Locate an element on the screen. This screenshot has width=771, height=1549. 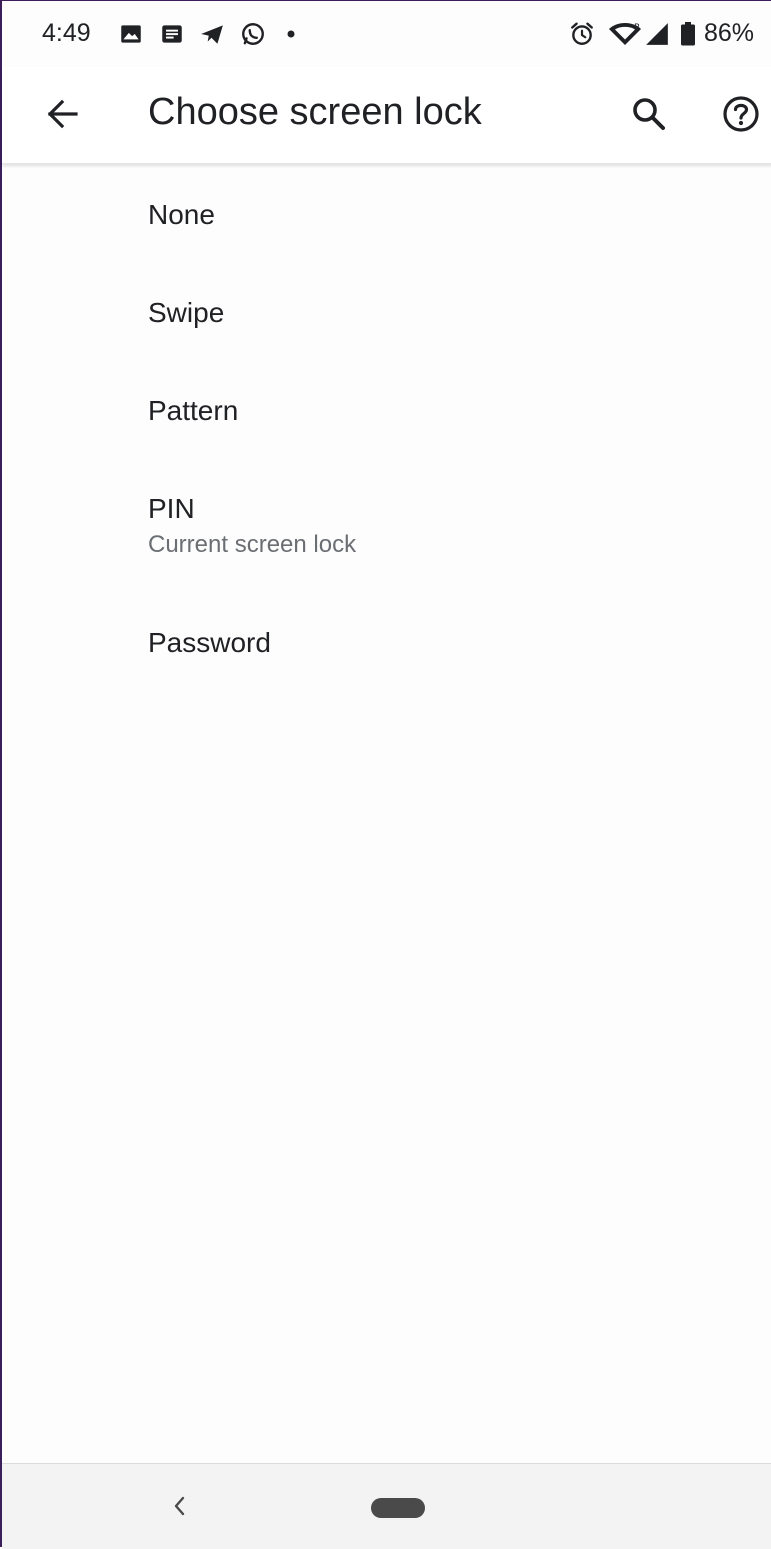
help-button is located at coordinates (741, 114).